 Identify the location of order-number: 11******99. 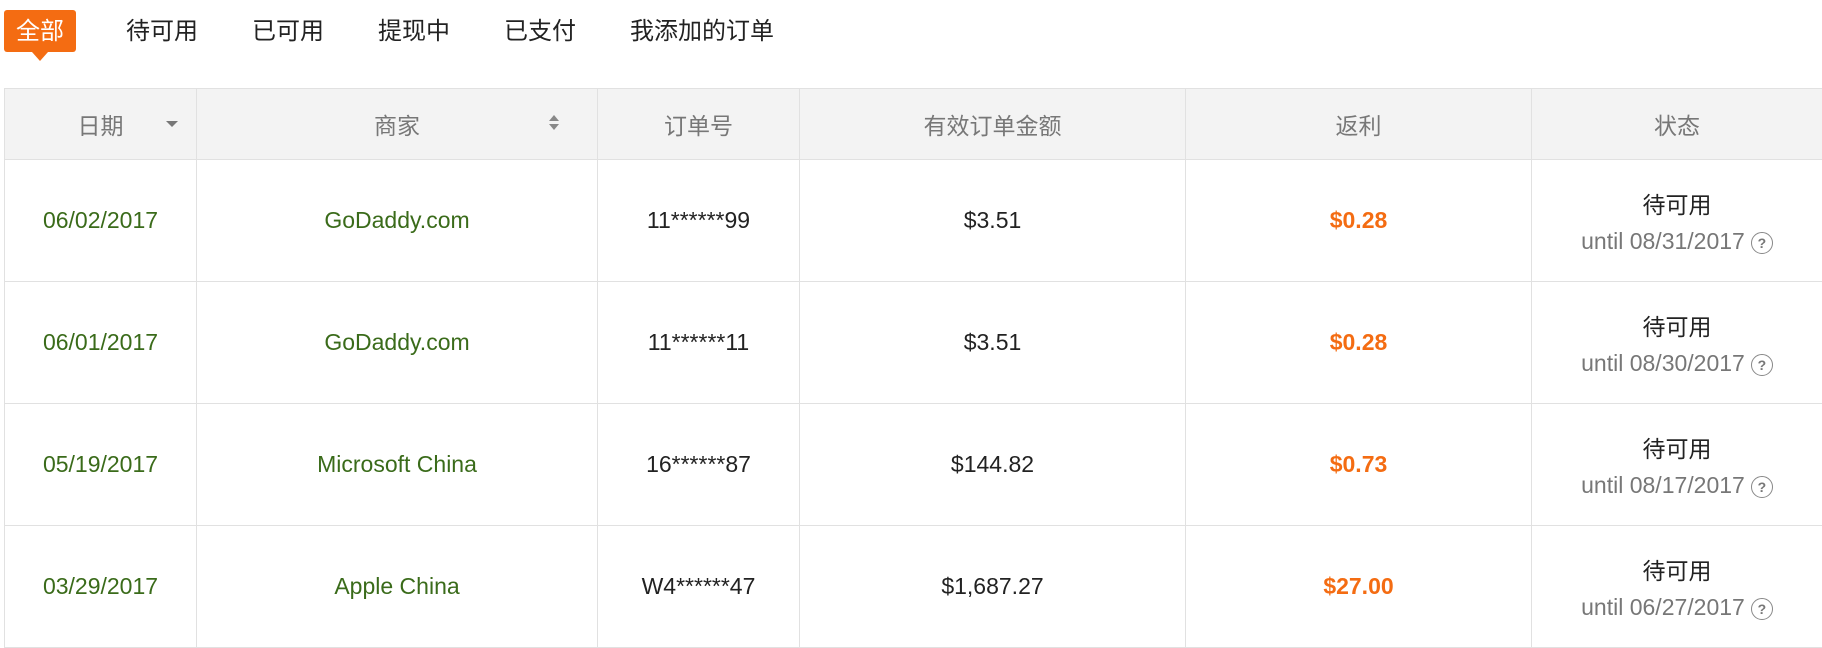
(699, 221).